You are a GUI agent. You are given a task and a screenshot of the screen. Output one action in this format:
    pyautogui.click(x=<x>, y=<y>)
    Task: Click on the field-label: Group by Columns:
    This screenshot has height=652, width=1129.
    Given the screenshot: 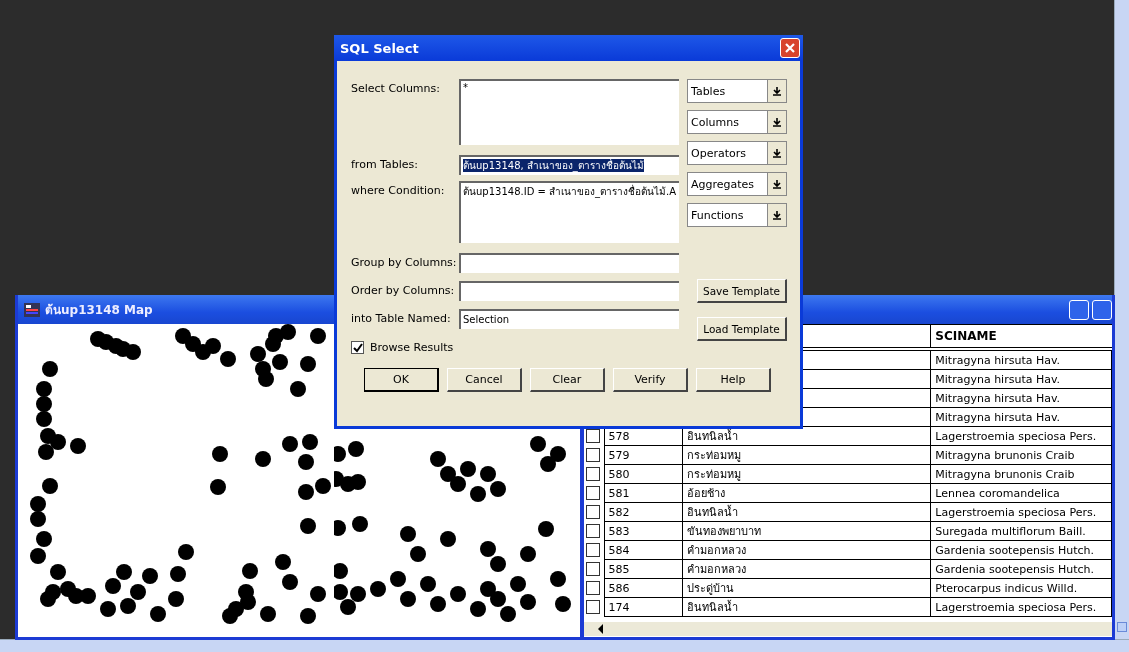 What is the action you would take?
    pyautogui.click(x=404, y=263)
    